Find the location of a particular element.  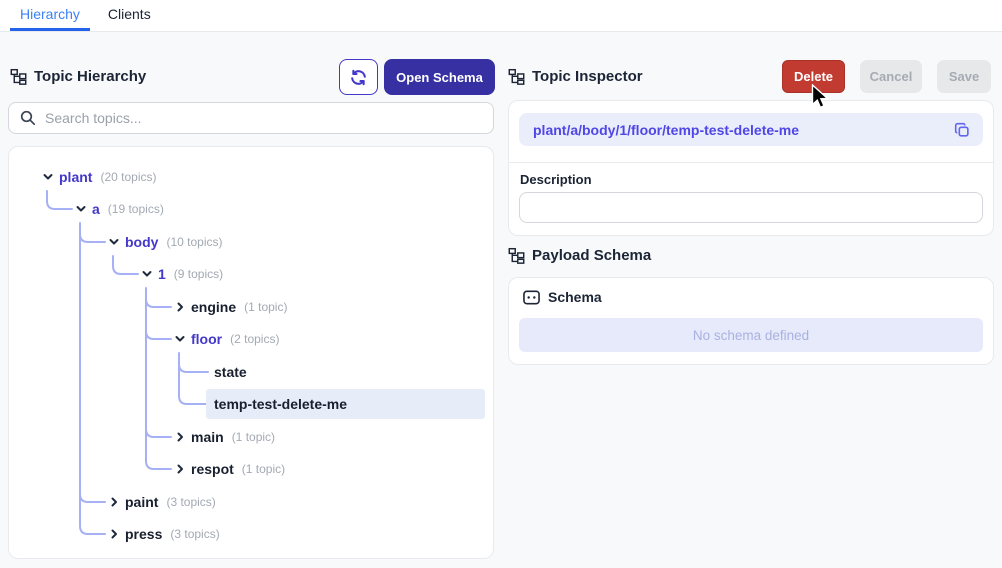

tree-node-label: paint is located at coordinates (142, 502).